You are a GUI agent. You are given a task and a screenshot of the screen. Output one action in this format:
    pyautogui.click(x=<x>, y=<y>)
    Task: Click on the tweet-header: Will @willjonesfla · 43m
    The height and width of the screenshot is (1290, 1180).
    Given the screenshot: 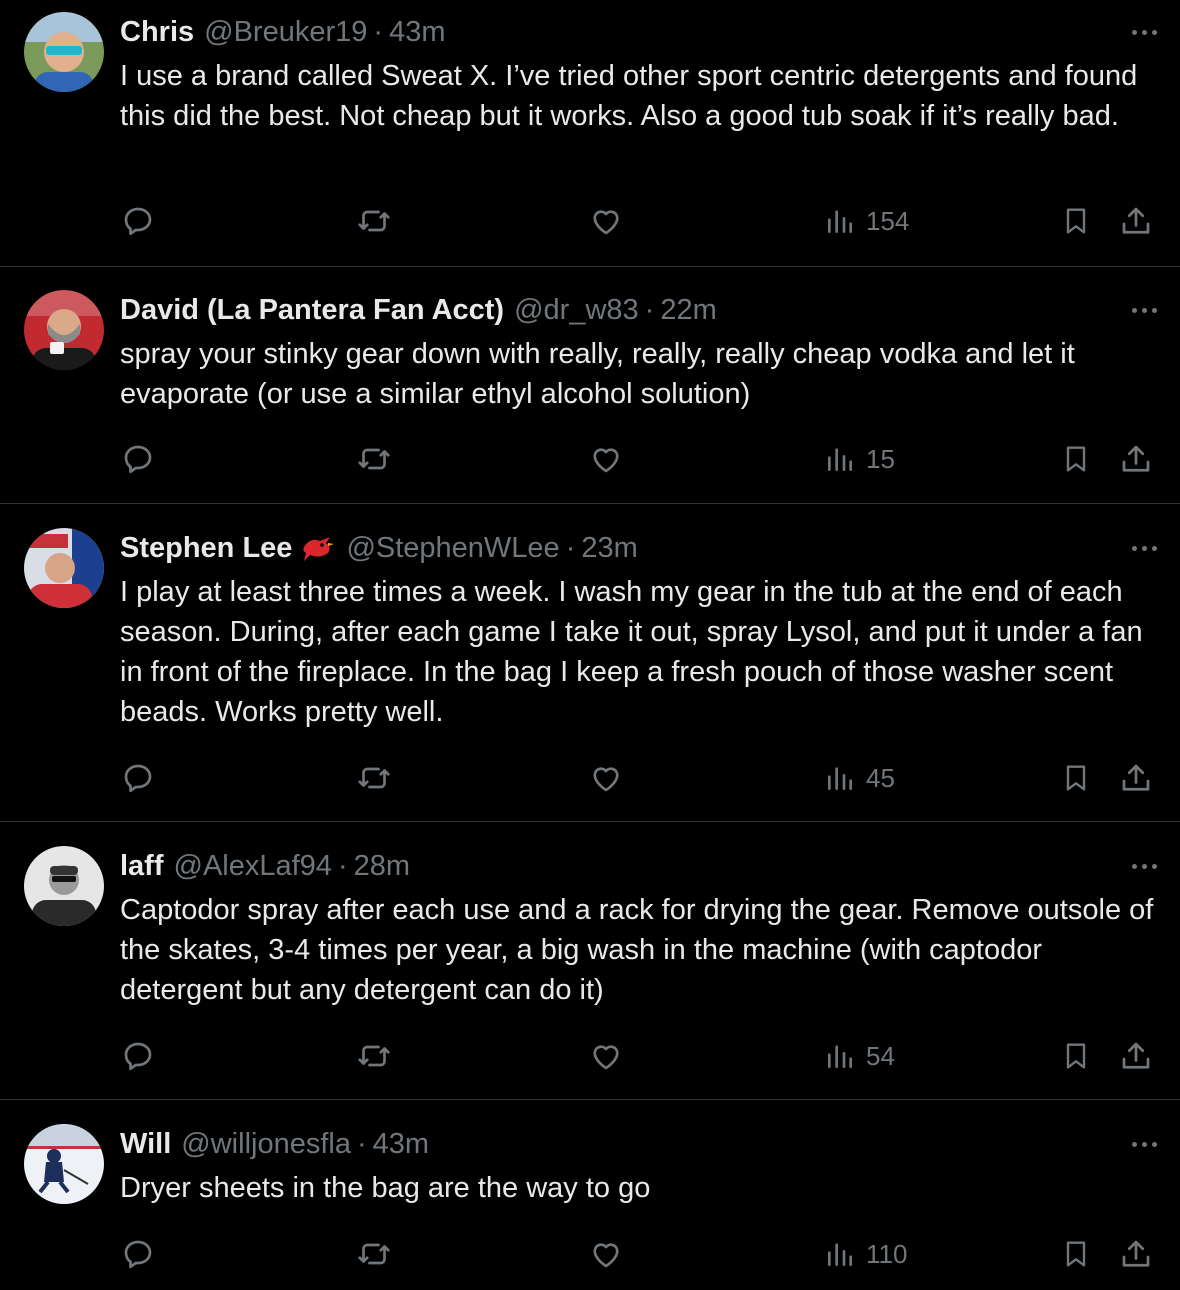 What is the action you would take?
    pyautogui.click(x=274, y=1144)
    